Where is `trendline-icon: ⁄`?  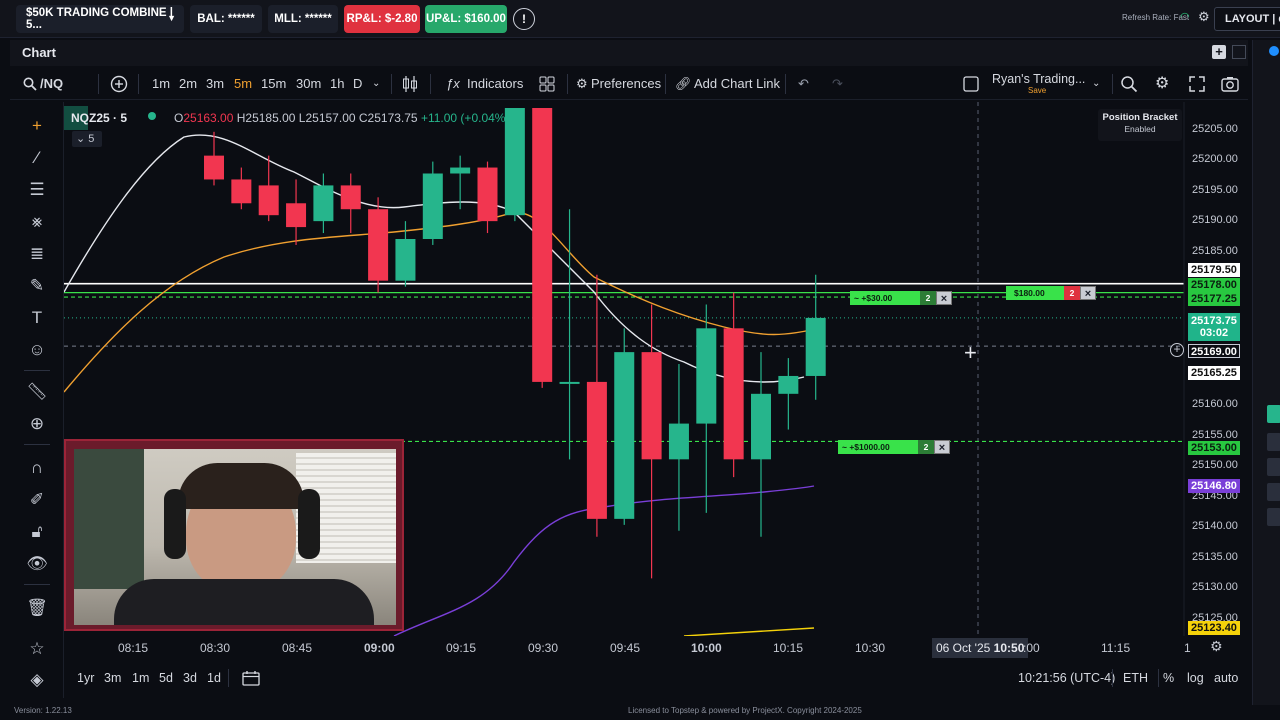 trendline-icon: ⁄ is located at coordinates (37, 158).